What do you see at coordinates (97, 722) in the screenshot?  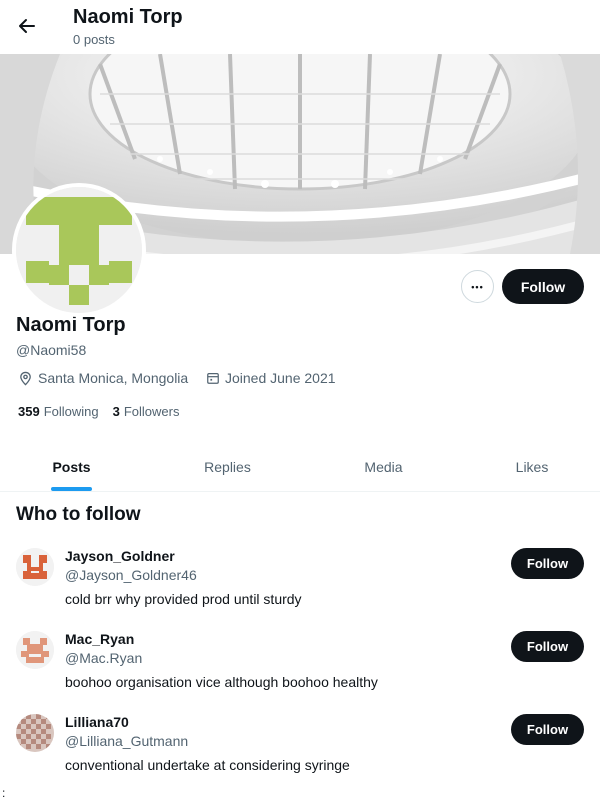 I see `suggested-user-name: Lilliana70` at bounding box center [97, 722].